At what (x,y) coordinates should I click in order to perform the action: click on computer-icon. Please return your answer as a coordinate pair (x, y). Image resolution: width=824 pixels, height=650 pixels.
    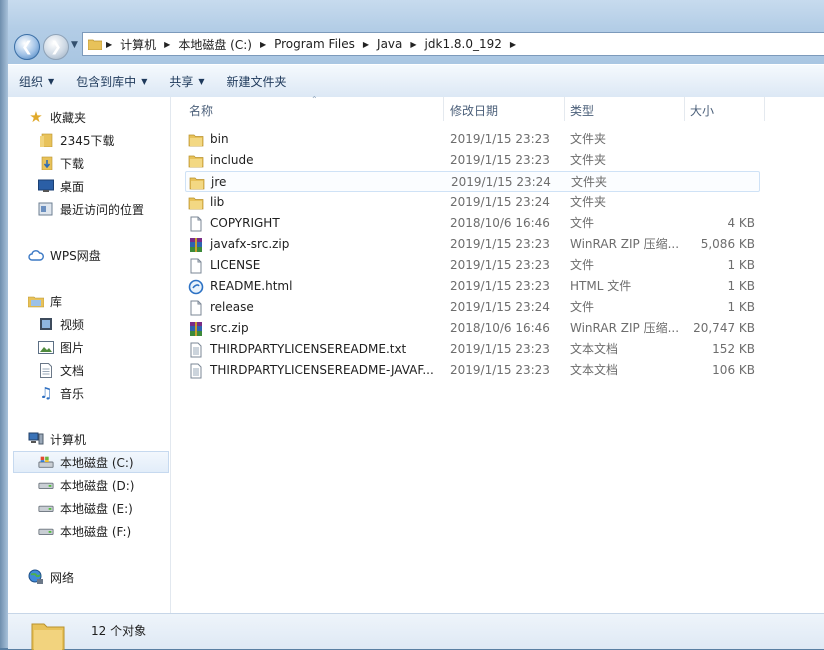
    Looking at the image, I should click on (36, 439).